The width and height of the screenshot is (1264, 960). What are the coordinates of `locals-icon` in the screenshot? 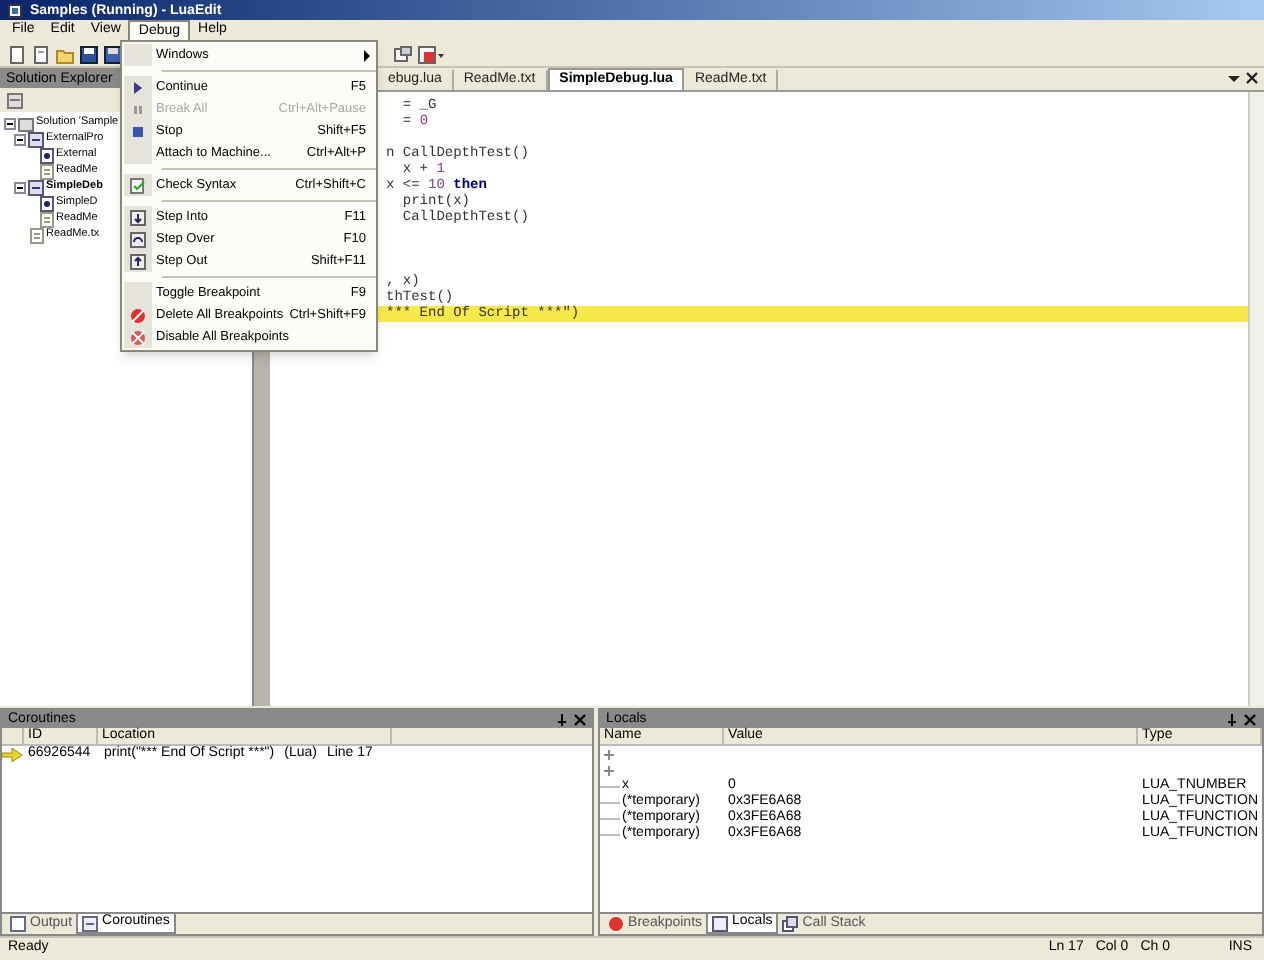 It's located at (720, 923).